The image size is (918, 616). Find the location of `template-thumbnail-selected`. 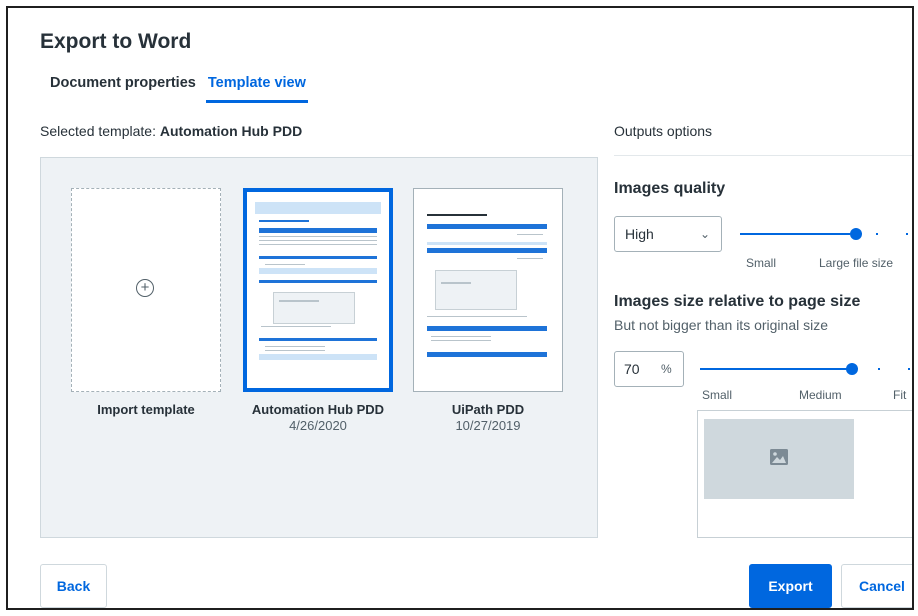

template-thumbnail-selected is located at coordinates (318, 290).